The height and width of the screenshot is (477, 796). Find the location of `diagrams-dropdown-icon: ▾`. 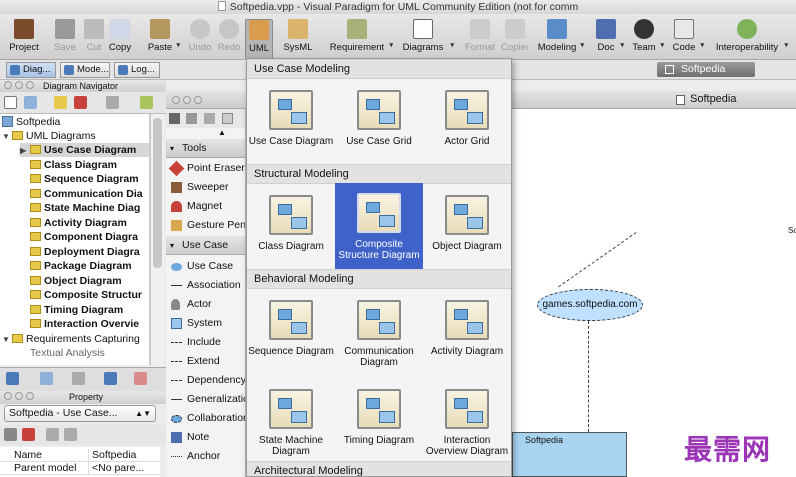

diagrams-dropdown-icon: ▾ is located at coordinates (452, 45).